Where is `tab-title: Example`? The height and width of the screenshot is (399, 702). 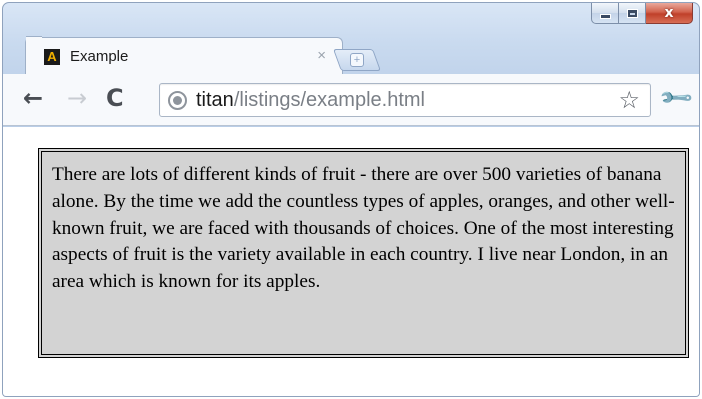
tab-title: Example is located at coordinates (99, 56).